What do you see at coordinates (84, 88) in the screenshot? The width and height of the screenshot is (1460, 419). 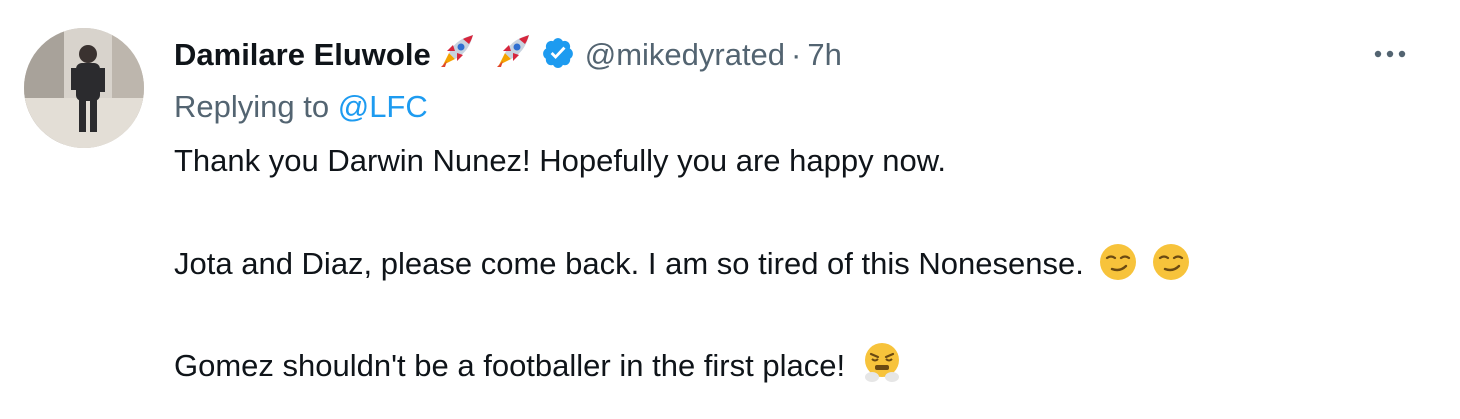 I see `avatar` at bounding box center [84, 88].